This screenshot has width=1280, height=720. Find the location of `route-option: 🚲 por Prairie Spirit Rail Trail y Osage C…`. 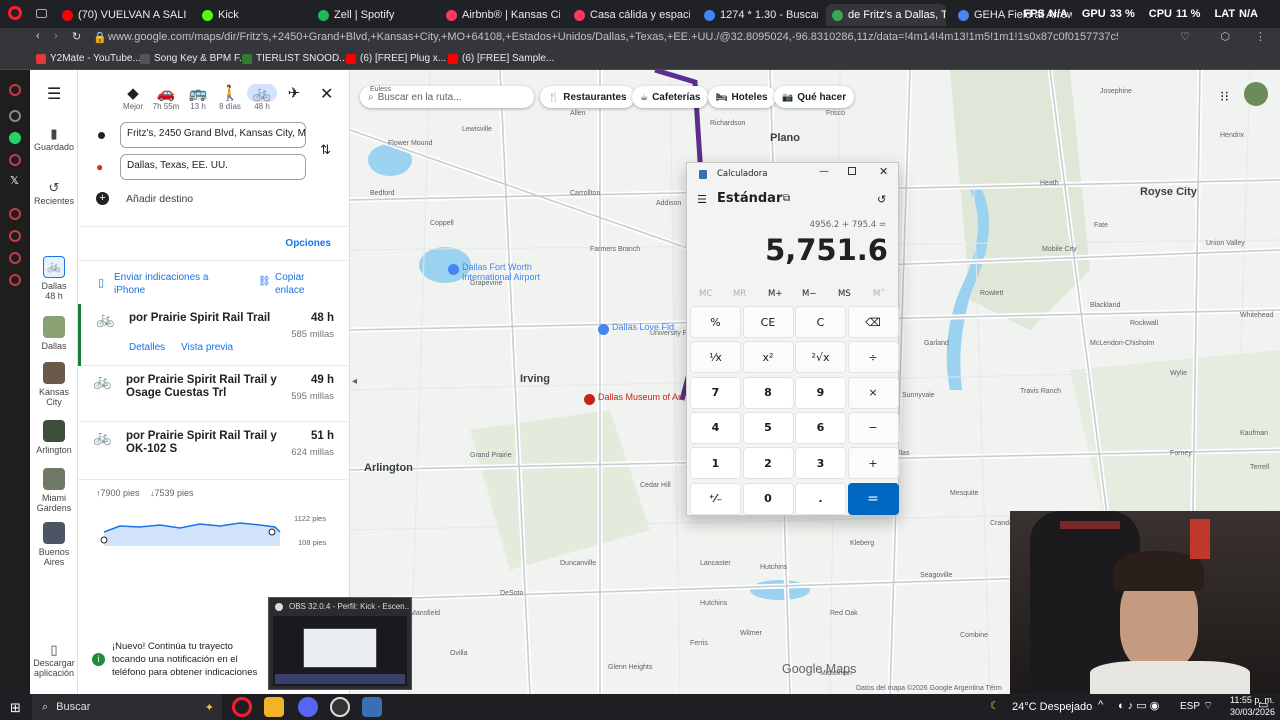

route-option: 🚲 por Prairie Spirit Rail Trail y Osage C… is located at coordinates (214, 394).